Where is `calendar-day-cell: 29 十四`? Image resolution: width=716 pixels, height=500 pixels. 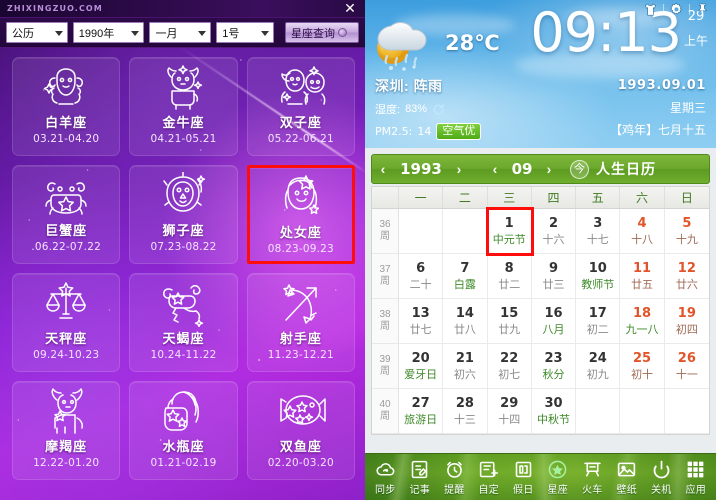 calendar-day-cell: 29 十四 is located at coordinates (509, 411).